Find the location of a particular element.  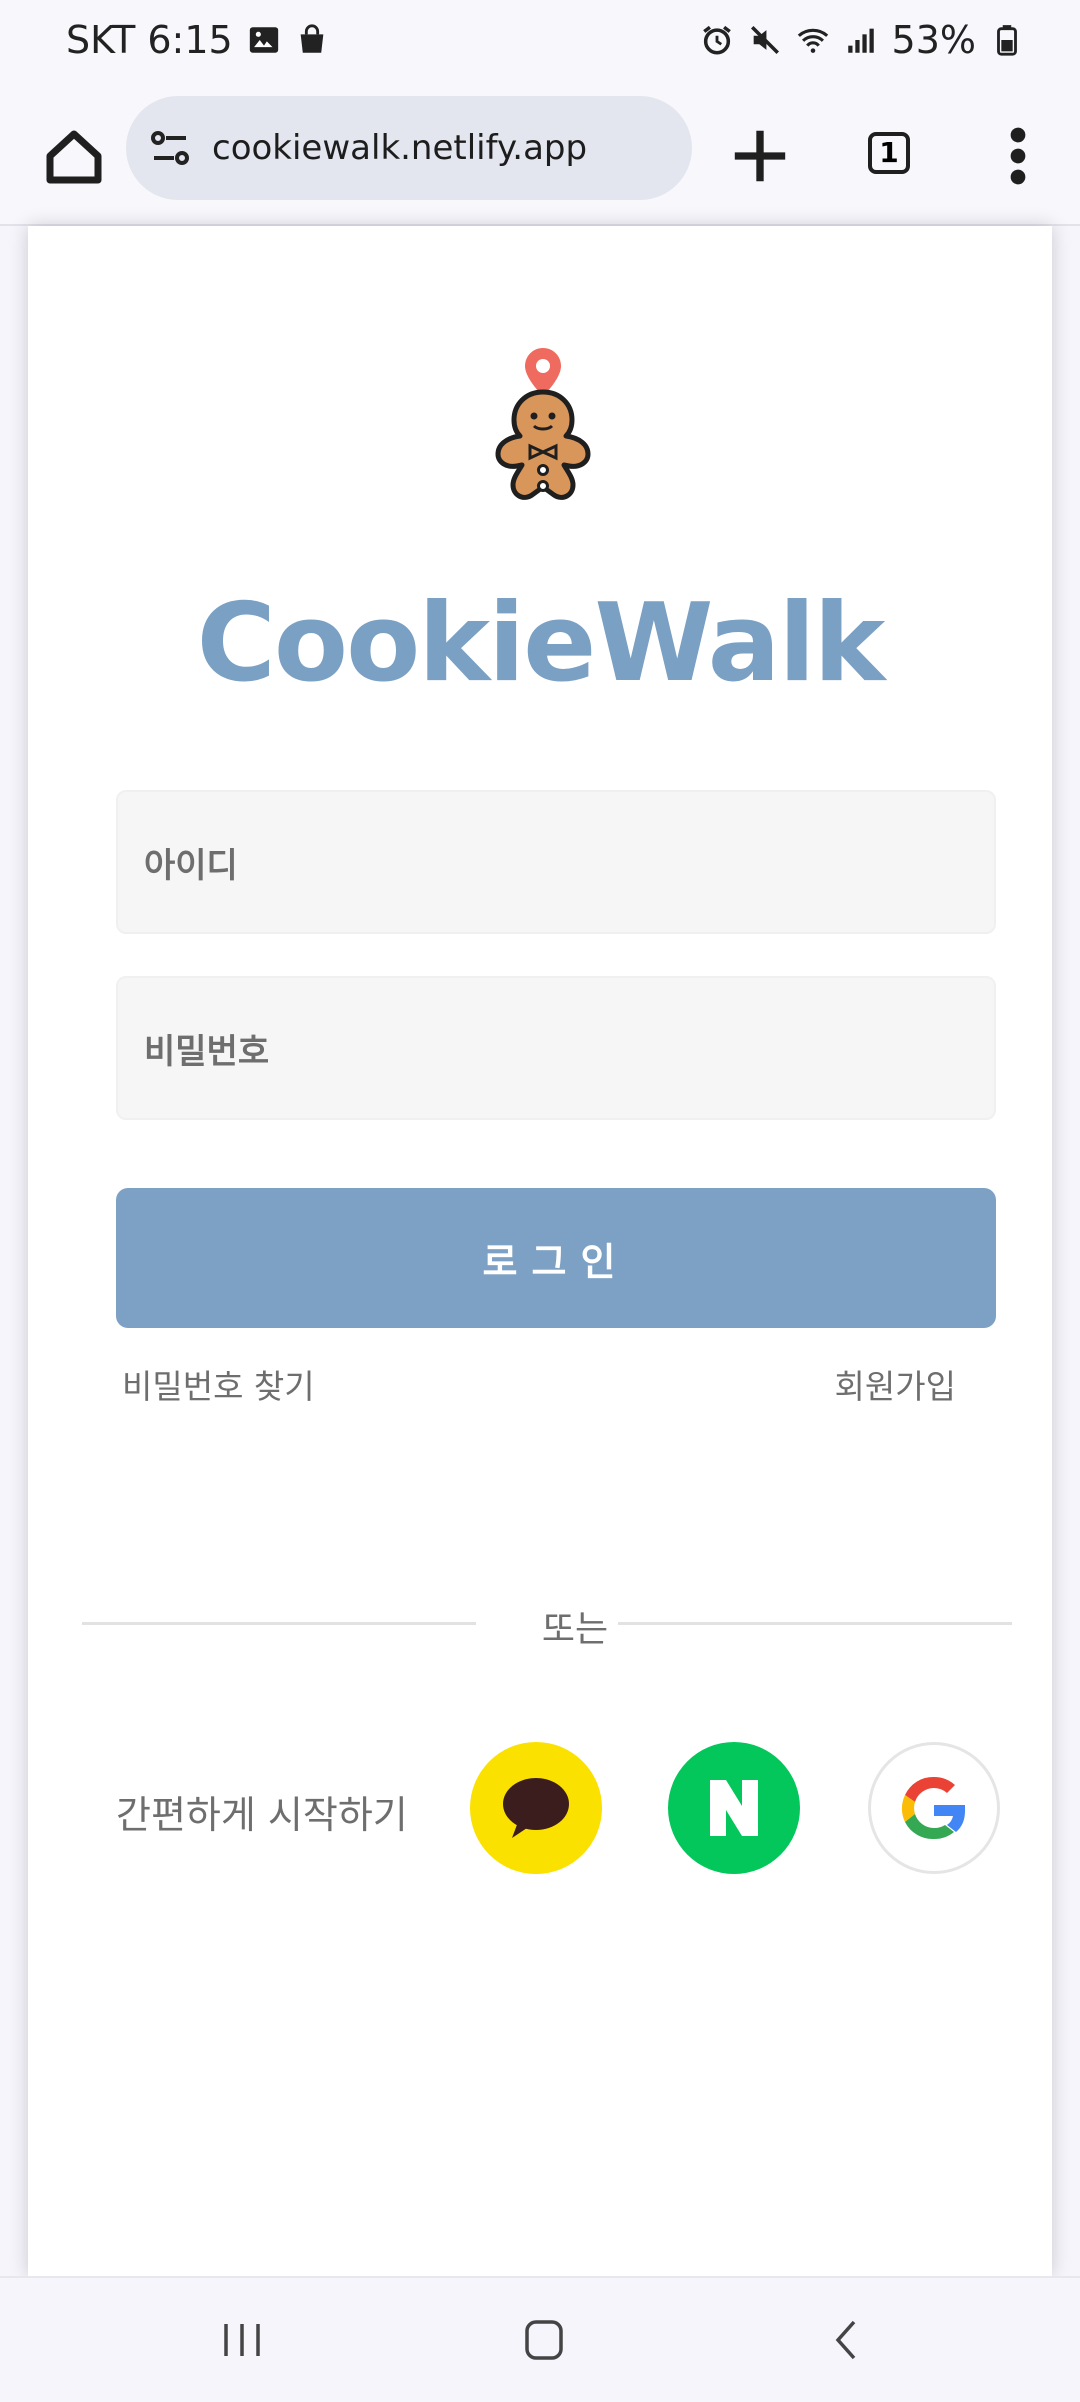

wifi-icon is located at coordinates (812, 40).